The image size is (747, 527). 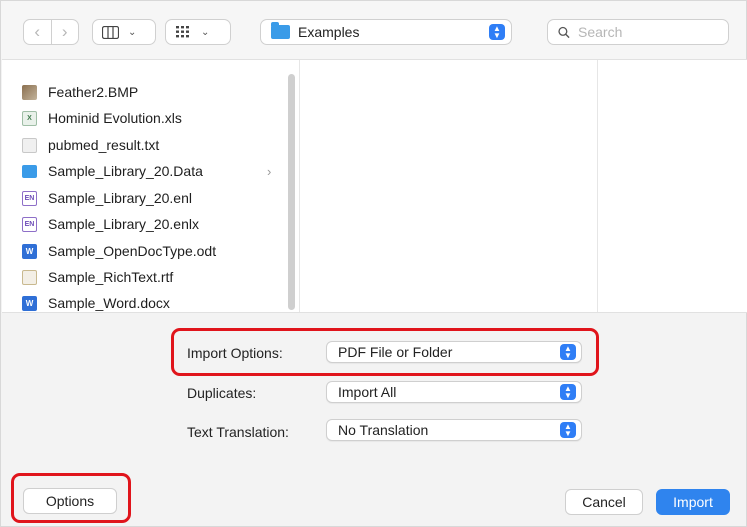 I want to click on duplicates-value: Import All, so click(x=367, y=392).